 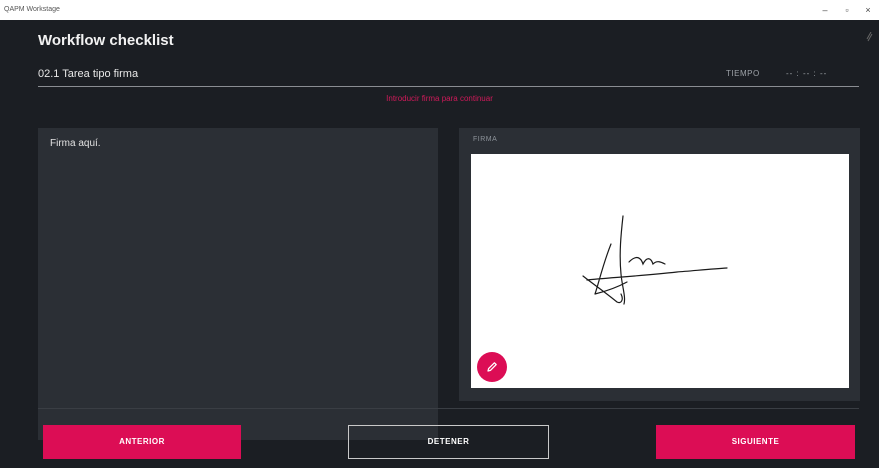 I want to click on signature-label: FIRMA, so click(x=485, y=139).